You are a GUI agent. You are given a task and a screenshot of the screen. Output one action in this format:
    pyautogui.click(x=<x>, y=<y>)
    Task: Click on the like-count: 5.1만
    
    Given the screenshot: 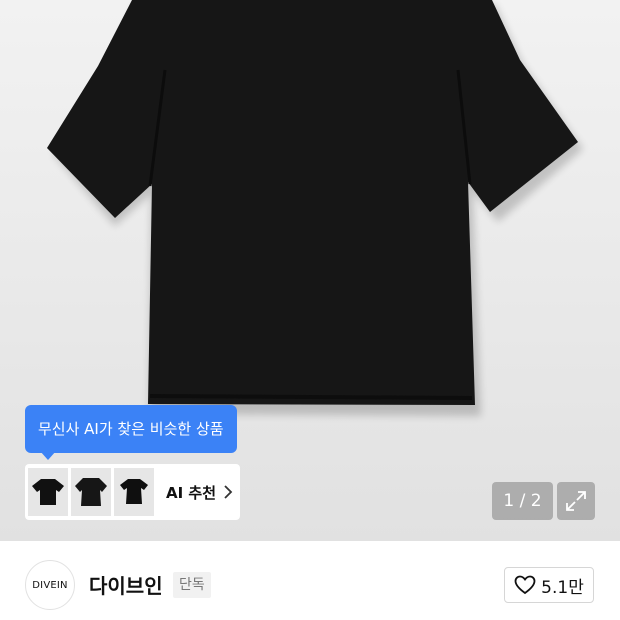 What is the action you would take?
    pyautogui.click(x=562, y=587)
    